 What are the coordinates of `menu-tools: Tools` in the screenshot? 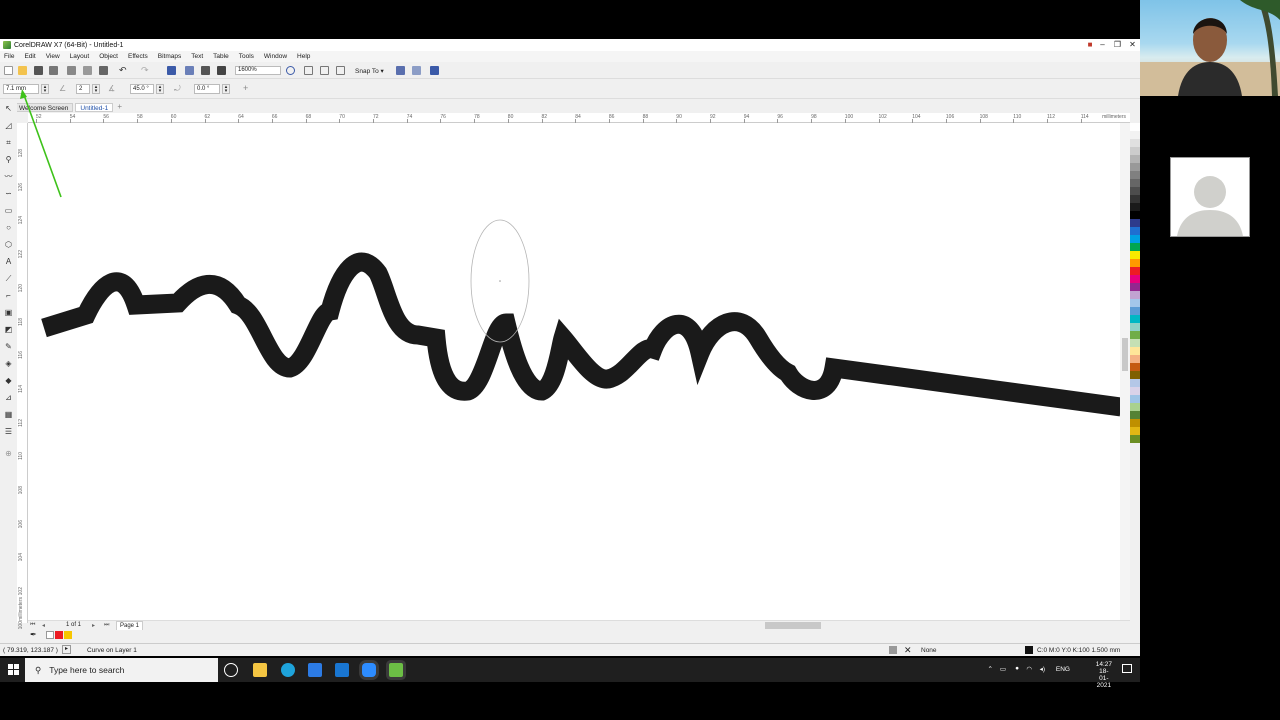 It's located at (246, 56).